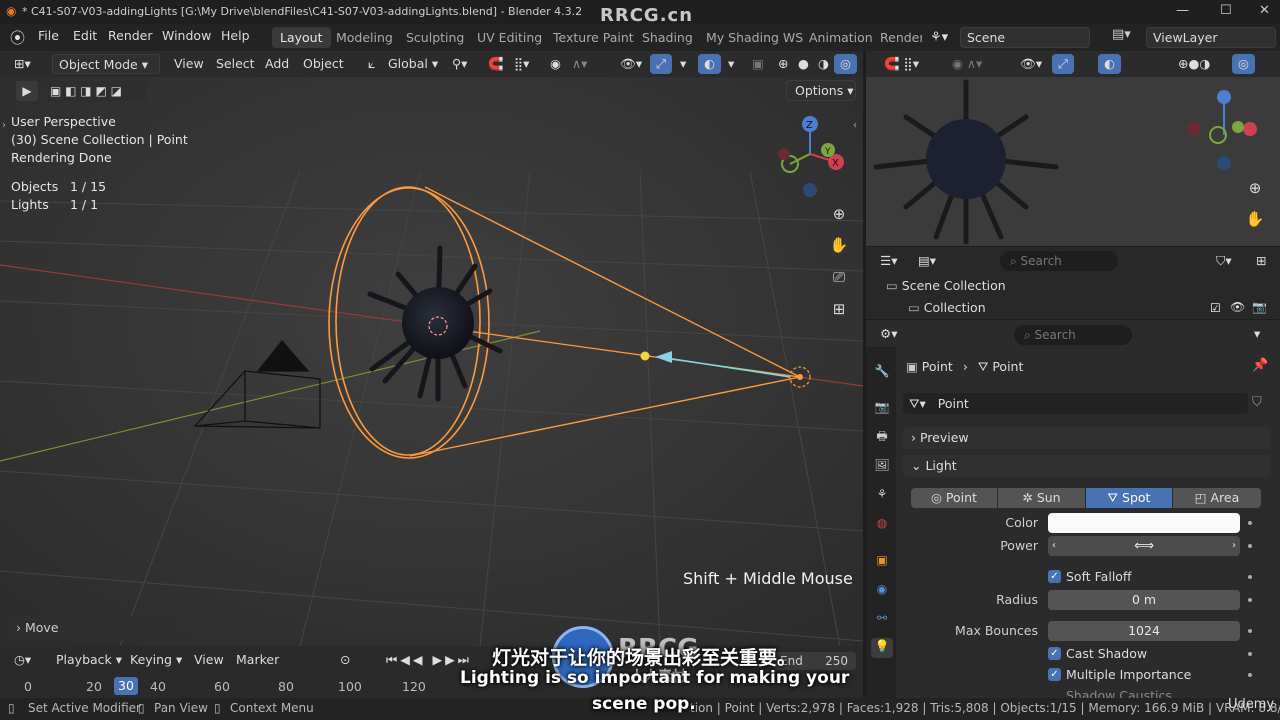 The width and height of the screenshot is (1280, 720). I want to click on visibility-icon: 👁▾, so click(631, 64).